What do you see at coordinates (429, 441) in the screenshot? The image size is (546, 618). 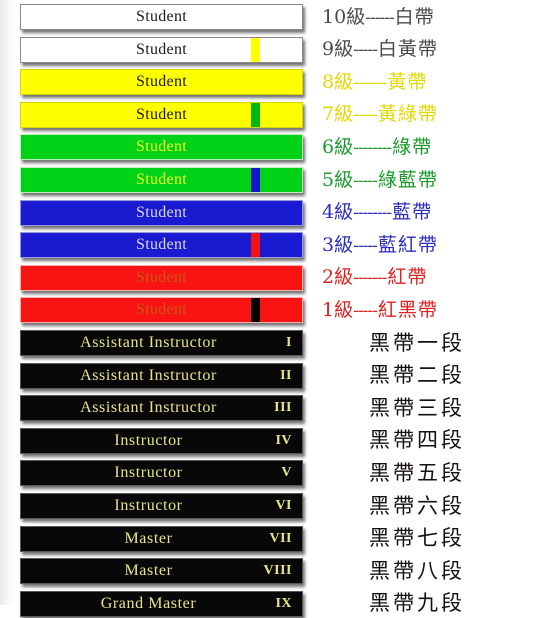 I see `rank-text-row: 黑帶四段` at bounding box center [429, 441].